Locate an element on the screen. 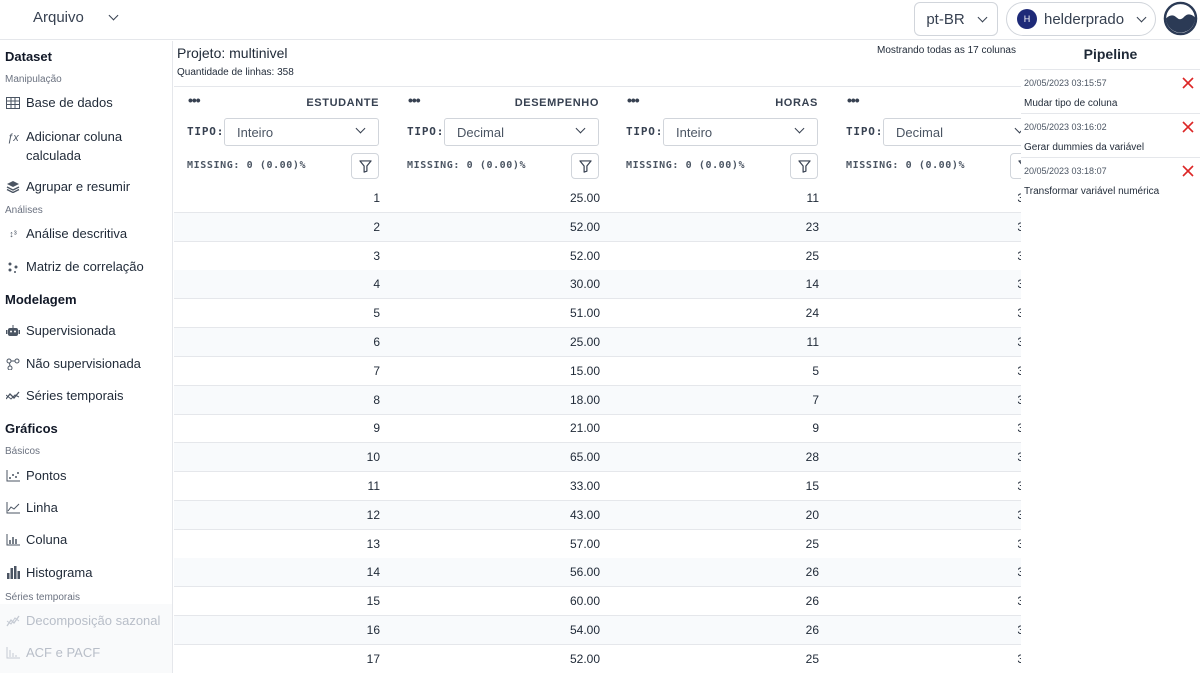 The image size is (1200, 673). sidebar-item-label: Base de dados is located at coordinates (69, 102).